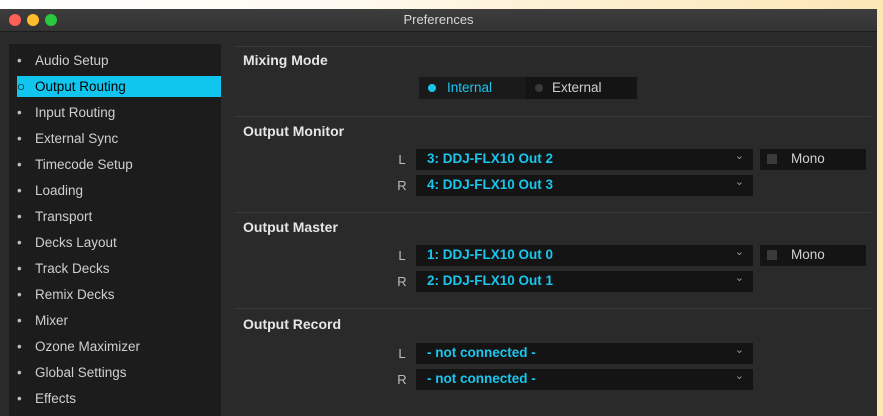 This screenshot has width=883, height=416. Describe the element at coordinates (59, 190) in the screenshot. I see `sidebar-item-label: Loading` at that location.